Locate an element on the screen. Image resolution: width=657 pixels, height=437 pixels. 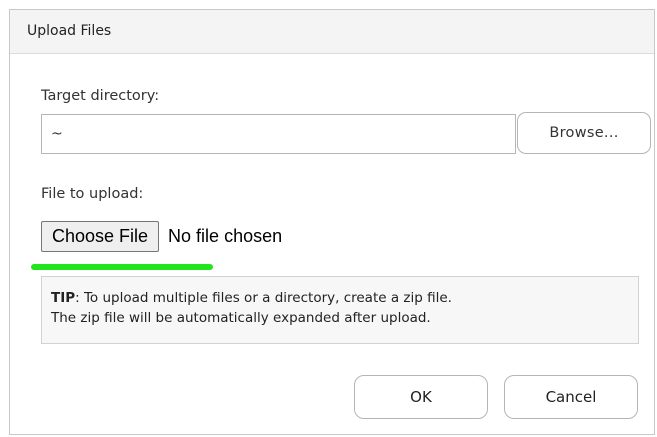
file-status-text: No file chosen is located at coordinates (225, 235).